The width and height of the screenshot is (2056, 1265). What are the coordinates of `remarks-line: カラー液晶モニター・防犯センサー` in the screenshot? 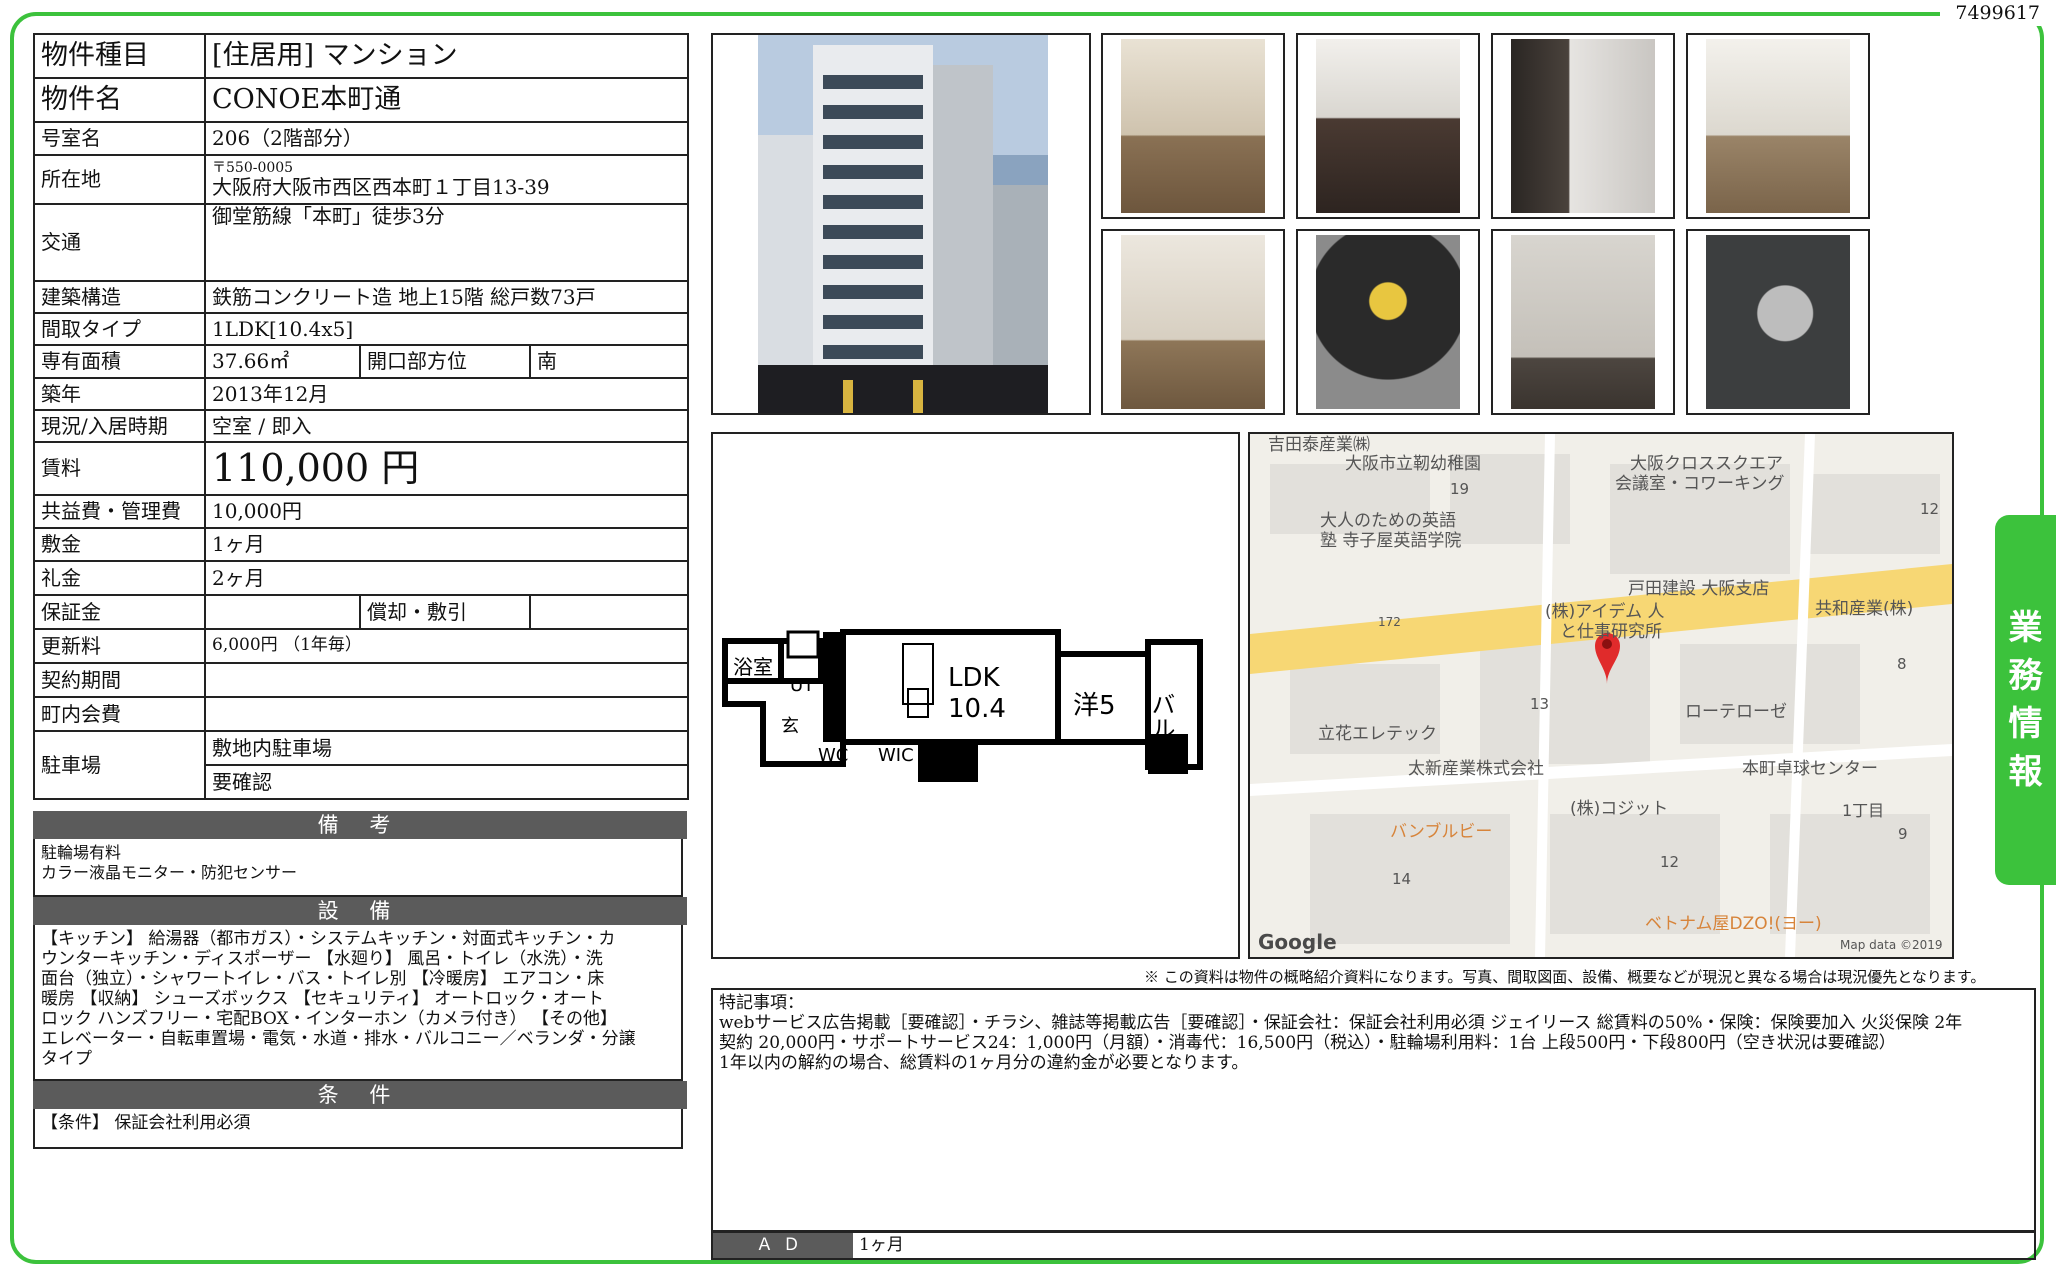 It's located at (169, 872).